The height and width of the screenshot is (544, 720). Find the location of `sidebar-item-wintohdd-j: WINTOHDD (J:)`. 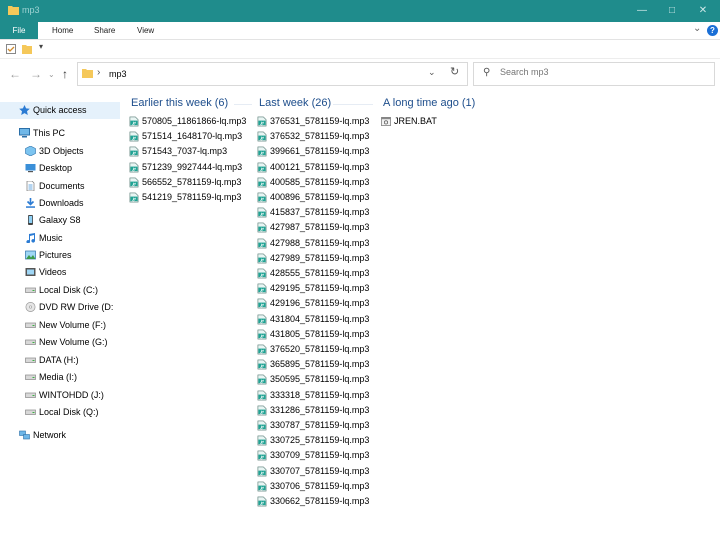

sidebar-item-wintohdd-j: WINTOHDD (J:) is located at coordinates (60, 395).